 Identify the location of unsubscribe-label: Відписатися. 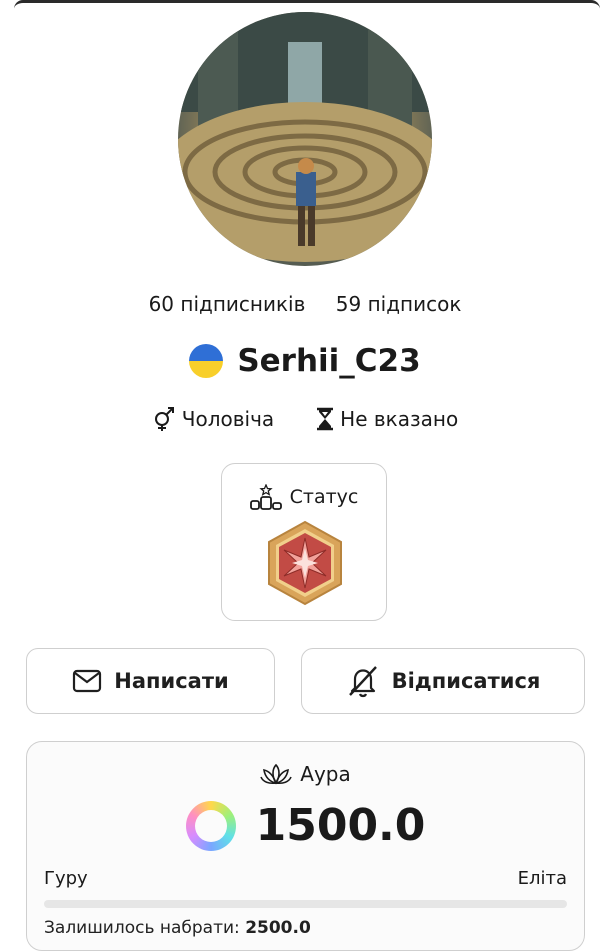
(466, 681).